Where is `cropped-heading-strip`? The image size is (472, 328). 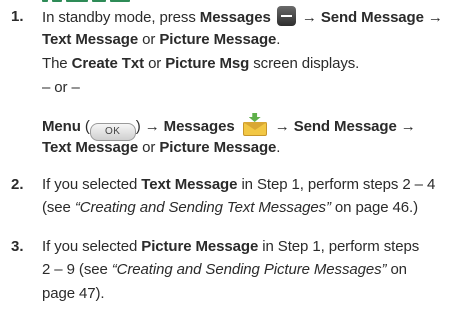
cropped-heading-strip is located at coordinates (236, 1).